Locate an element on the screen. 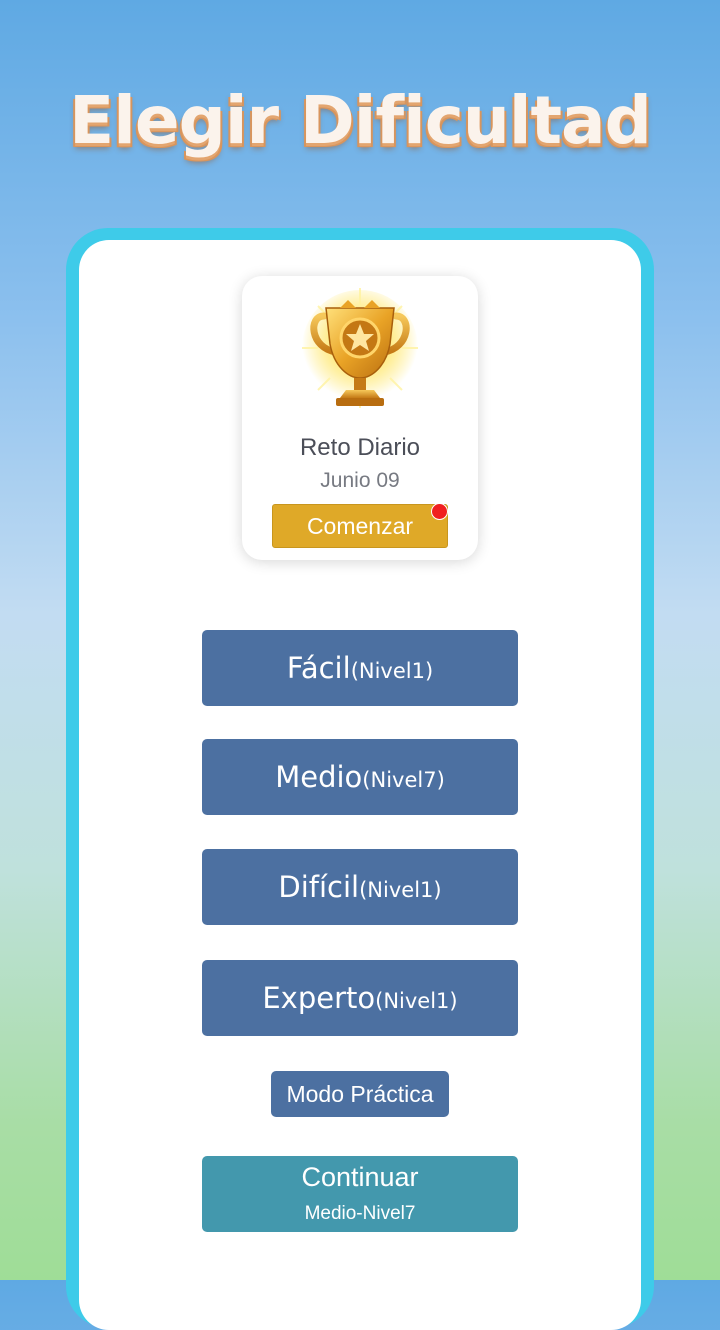 The width and height of the screenshot is (720, 1330). page-title: Elegir Dificultad is located at coordinates (360, 120).